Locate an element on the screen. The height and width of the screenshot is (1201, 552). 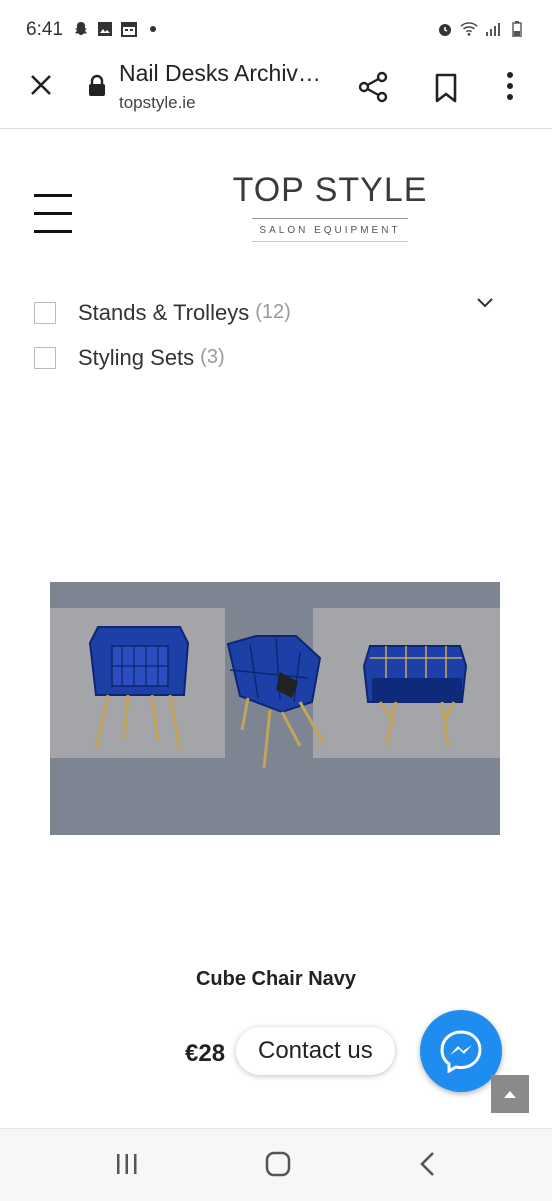
scroll-to-top-button is located at coordinates (510, 1094).